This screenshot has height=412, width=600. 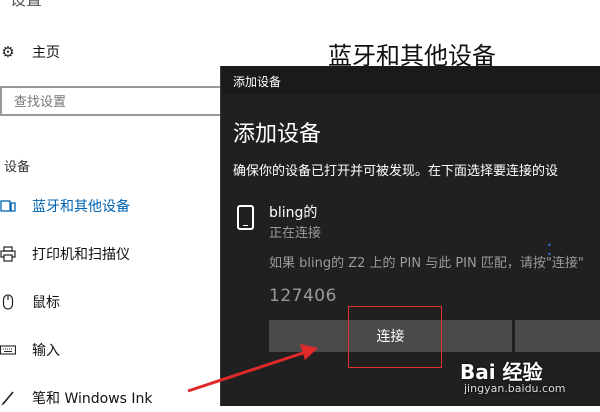 What do you see at coordinates (8, 398) in the screenshot?
I see `pen-icon` at bounding box center [8, 398].